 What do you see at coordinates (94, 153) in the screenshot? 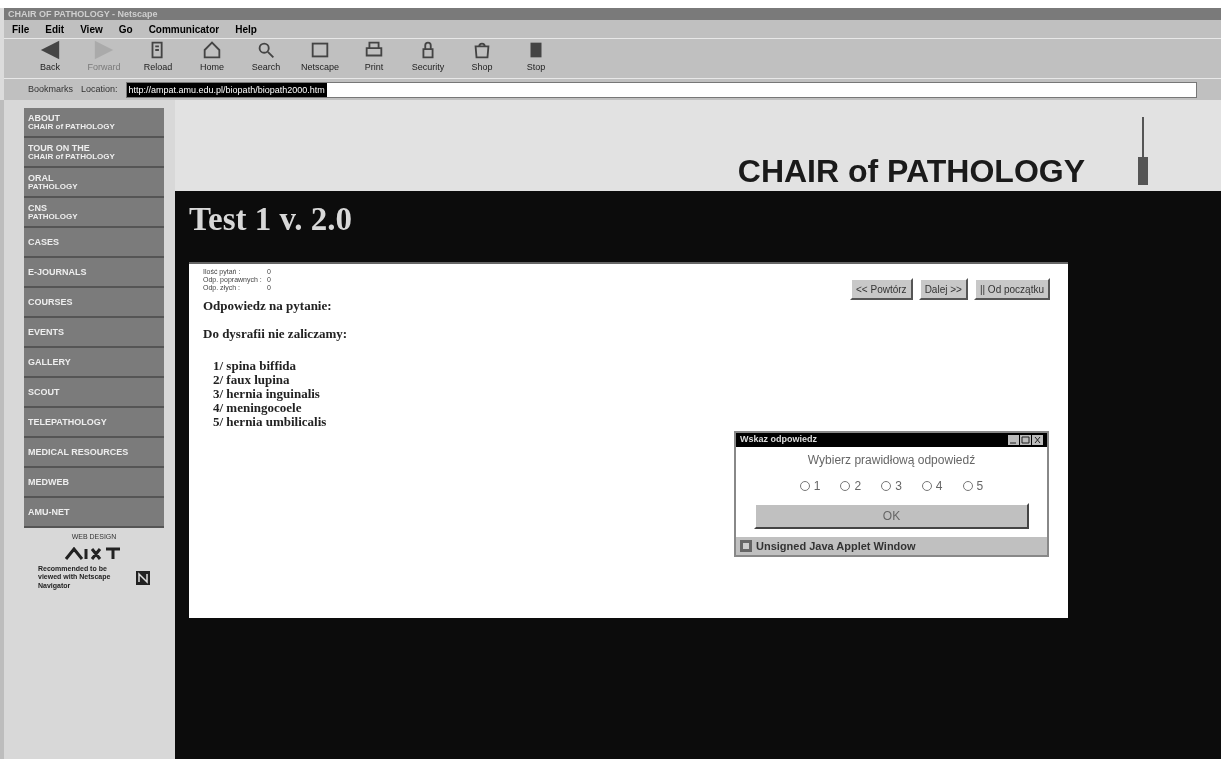
I see `nav-button: TOUR ON THE CHAIR of PATHOLOGY` at bounding box center [94, 153].